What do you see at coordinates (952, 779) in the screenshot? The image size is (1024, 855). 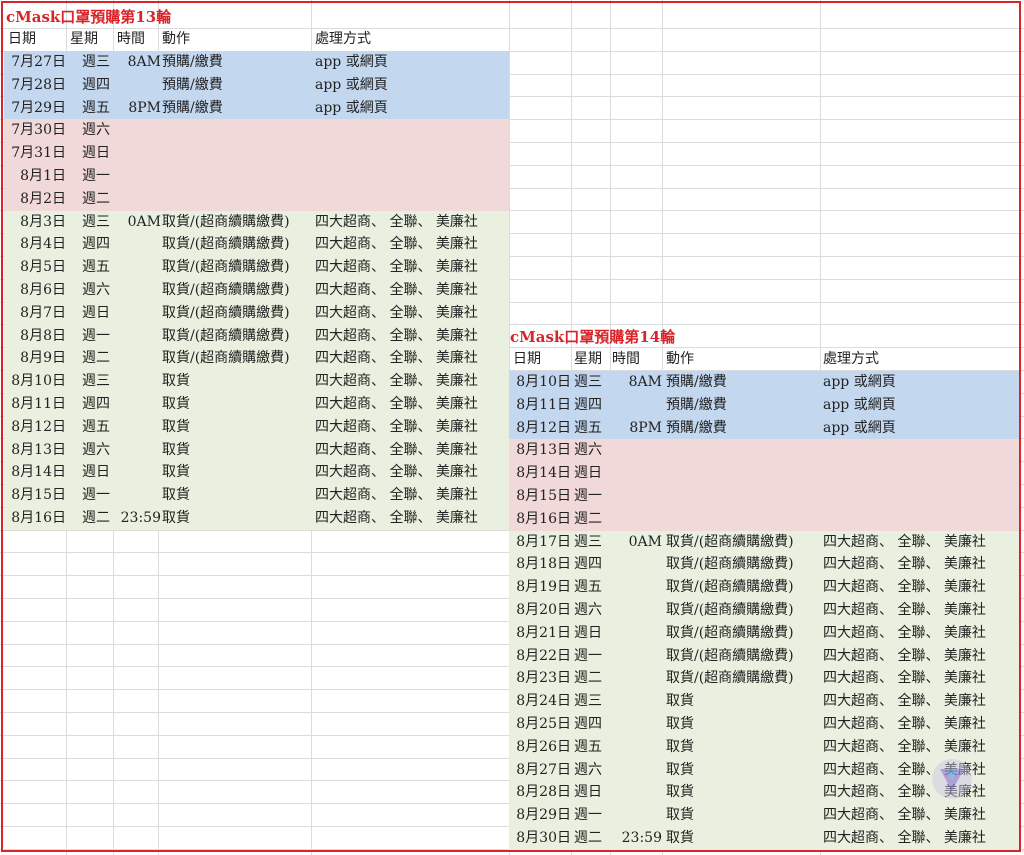 I see `logo-icon` at bounding box center [952, 779].